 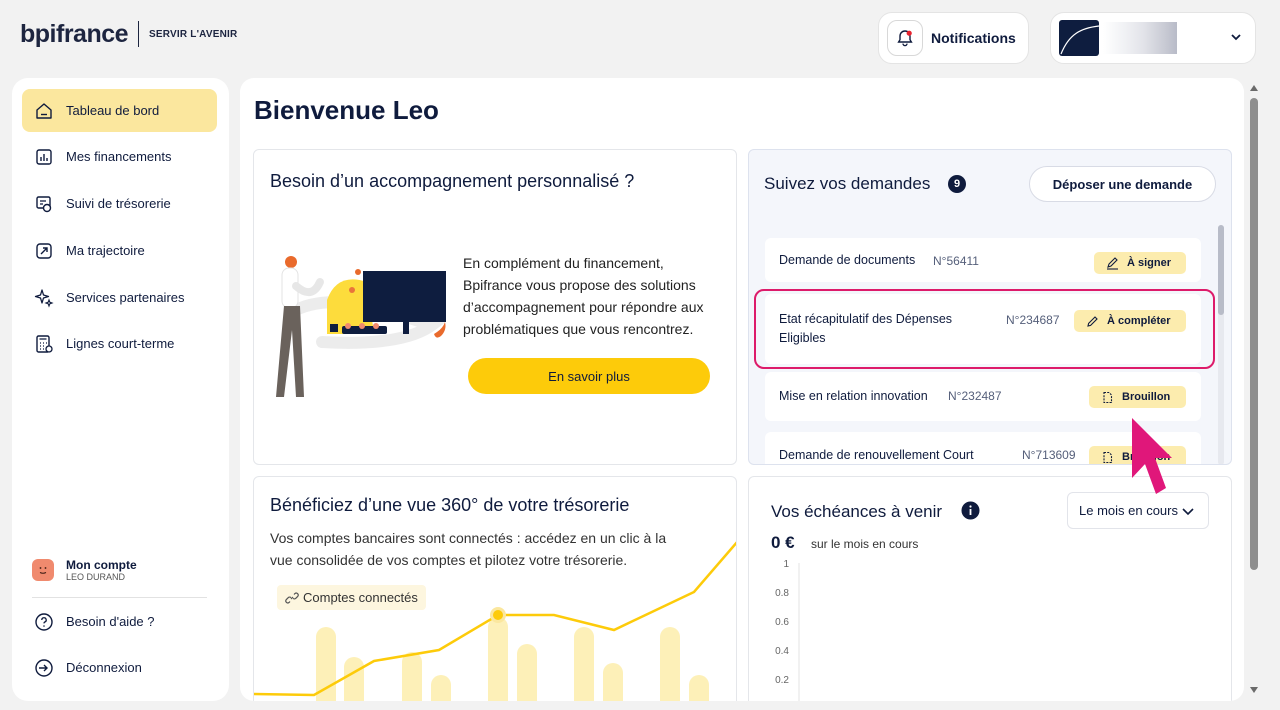 I want to click on account-title: Mon compte, so click(x=101, y=565).